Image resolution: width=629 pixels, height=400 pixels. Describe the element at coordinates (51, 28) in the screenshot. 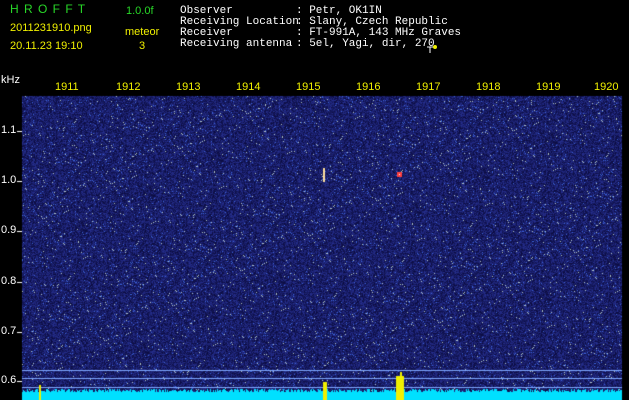

I see `file-name: 2011231910.png` at that location.